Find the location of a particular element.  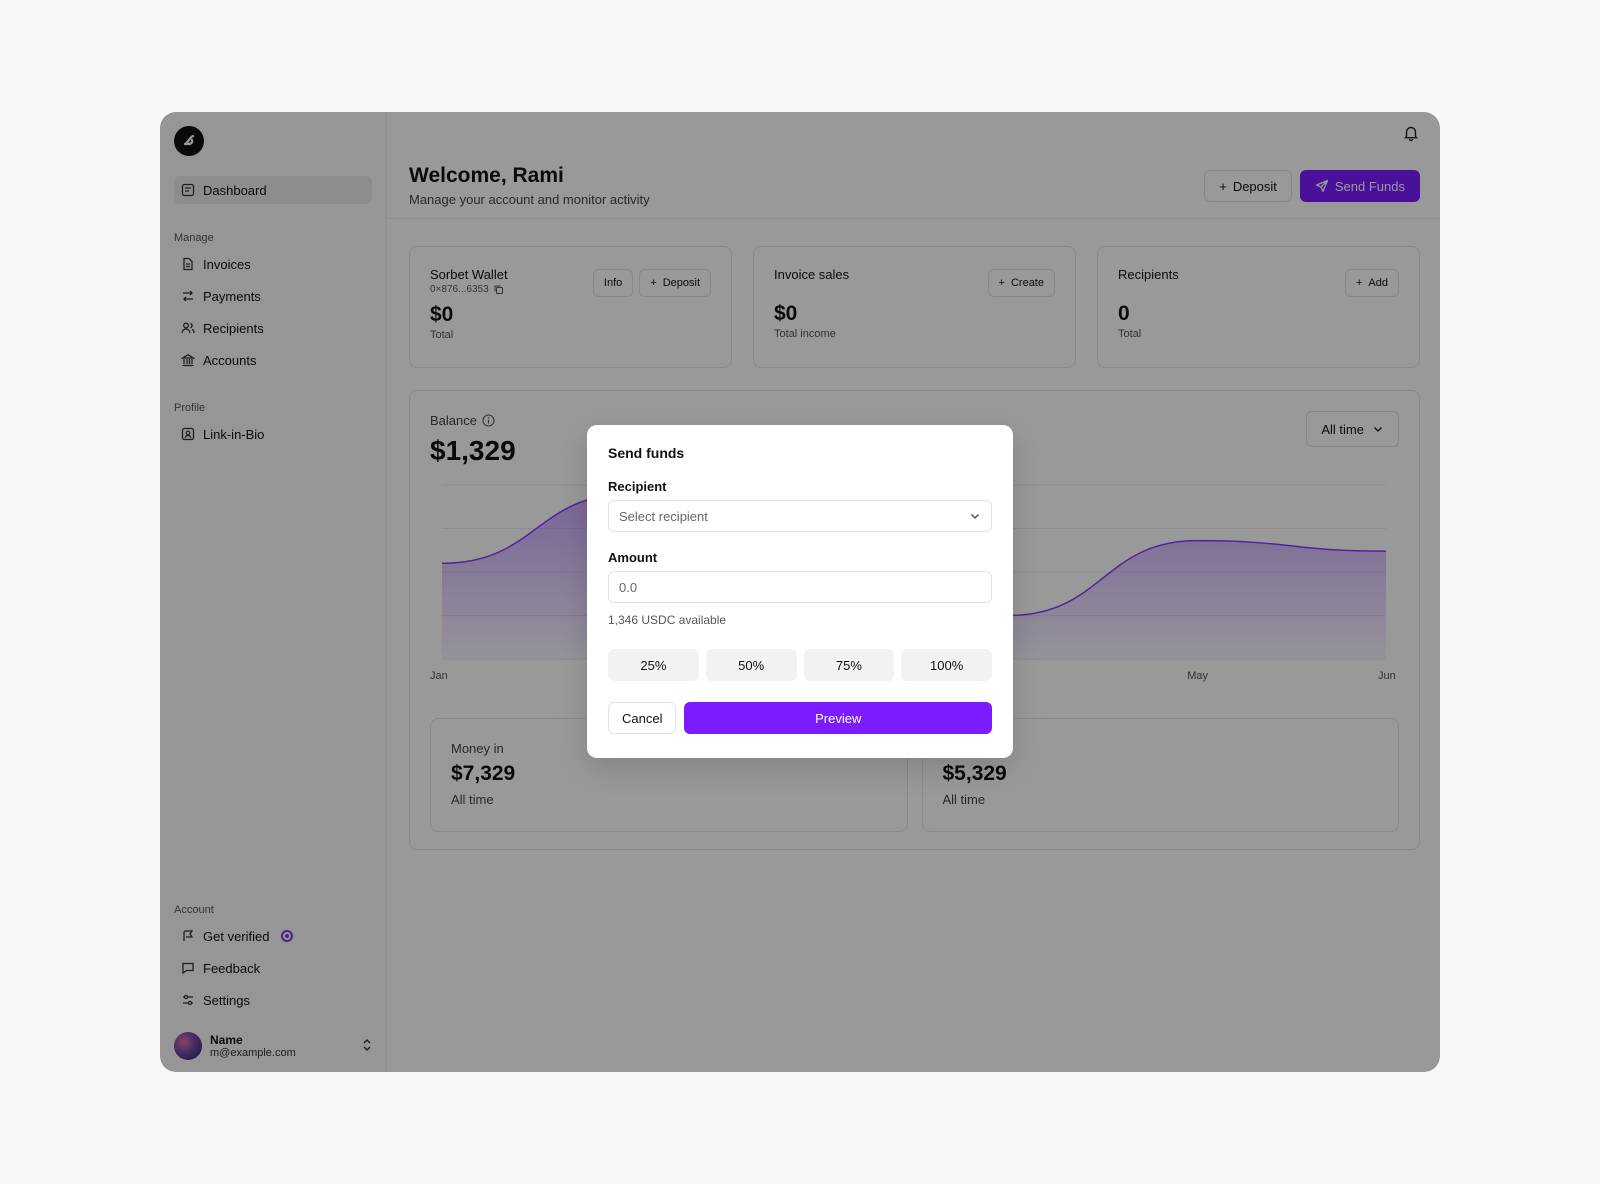

cancel-button: Cancel is located at coordinates (642, 718).